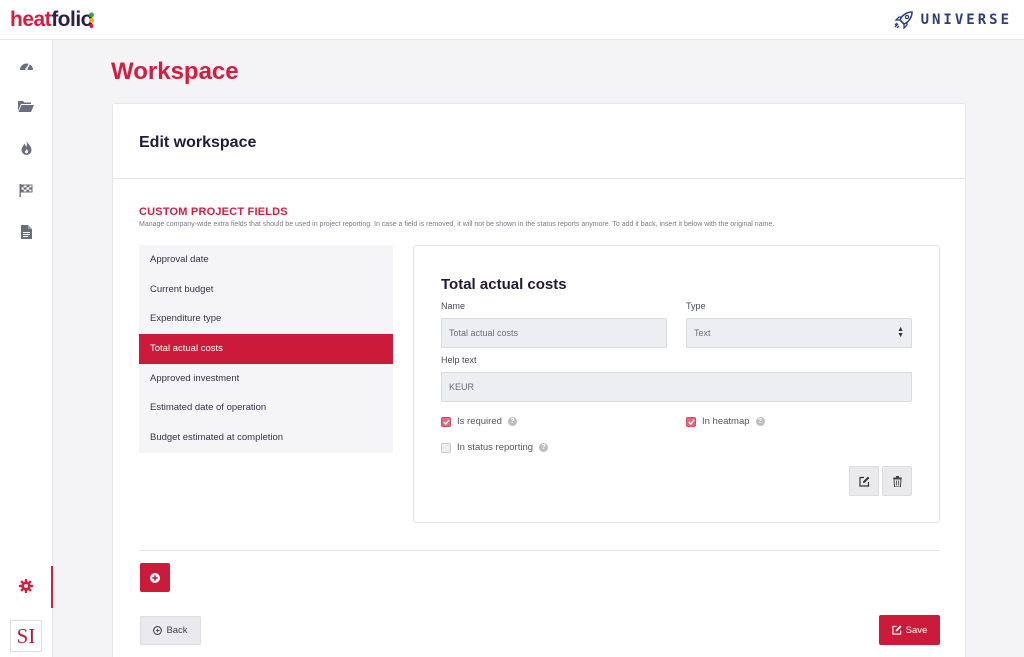 The image size is (1024, 657). I want to click on in-heatmap-label: In heatmap, so click(726, 421).